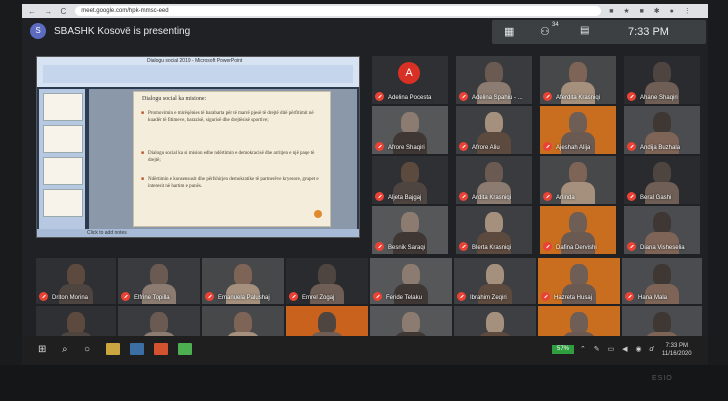 This screenshot has width=728, height=401. Describe the element at coordinates (488, 298) in the screenshot. I see `participant-name: Ibrahim Zeqiri` at that location.